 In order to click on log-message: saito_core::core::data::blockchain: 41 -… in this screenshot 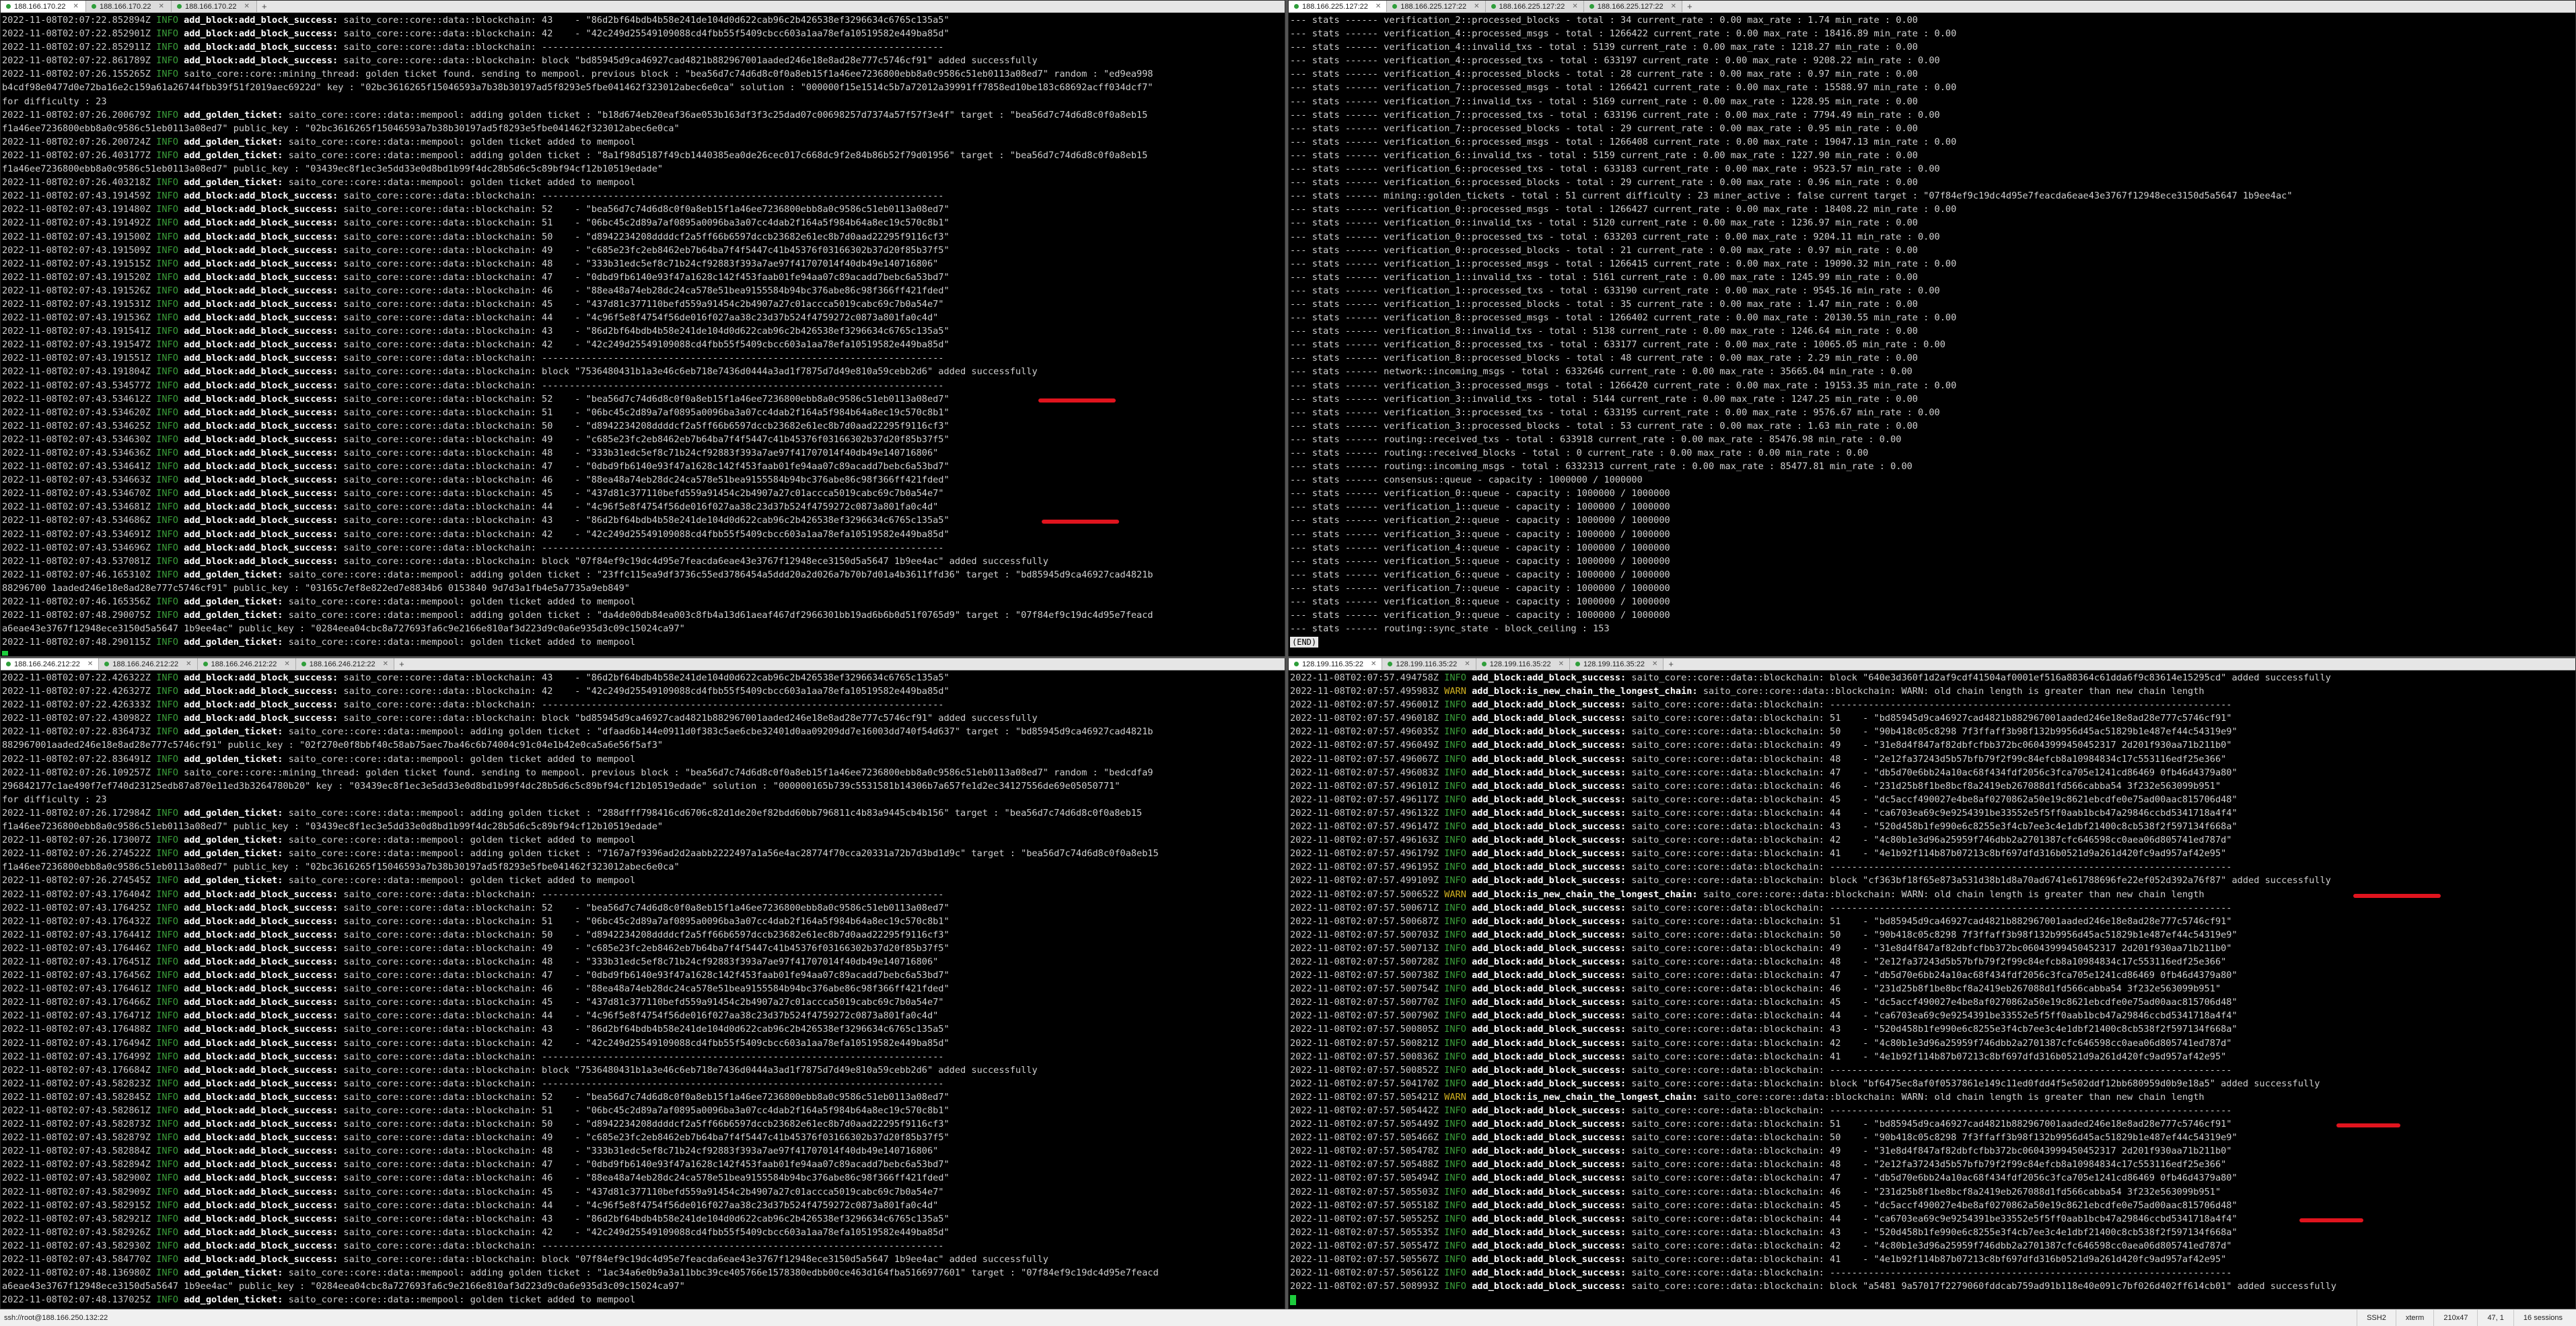, I will do `click(1929, 1056)`.